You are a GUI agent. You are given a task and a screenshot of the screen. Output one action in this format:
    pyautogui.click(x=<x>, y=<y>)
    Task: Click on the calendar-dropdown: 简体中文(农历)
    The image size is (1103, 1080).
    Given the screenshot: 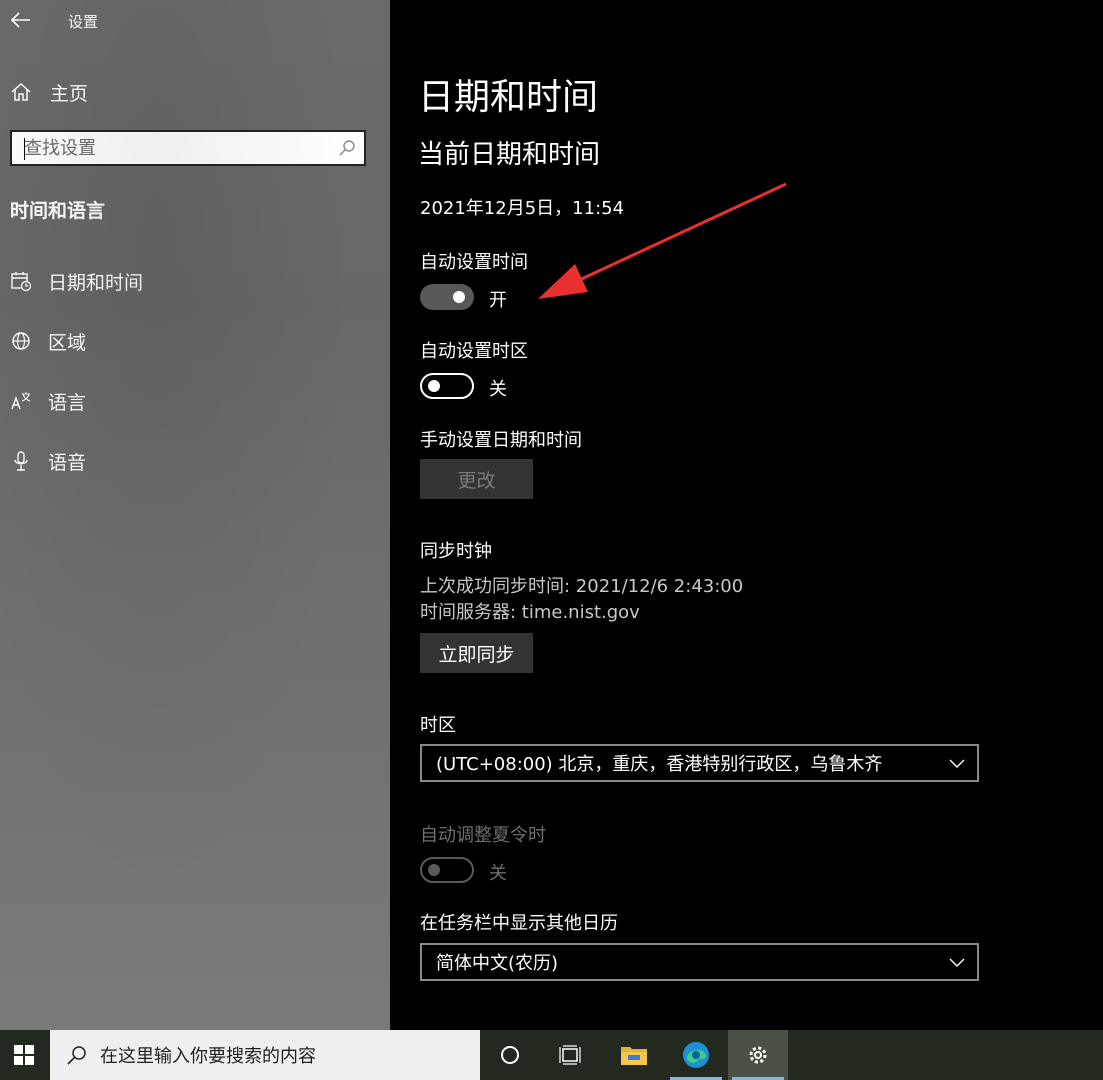 What is the action you would take?
    pyautogui.click(x=699, y=962)
    